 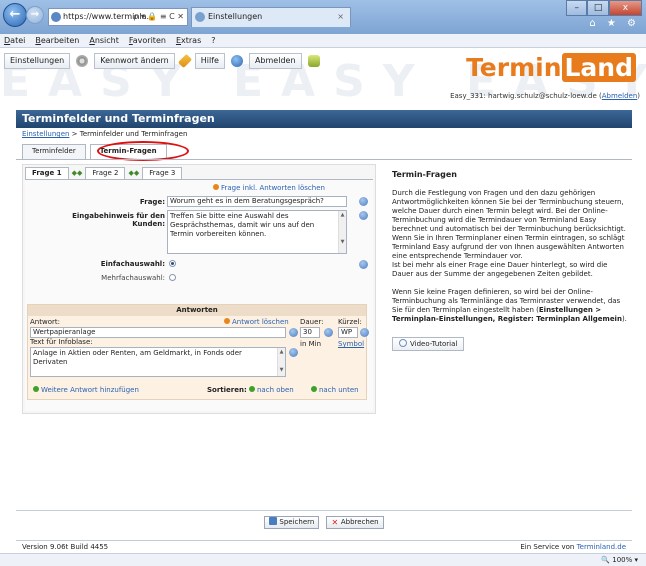 I want to click on duration-unit: in Min, so click(x=311, y=344).